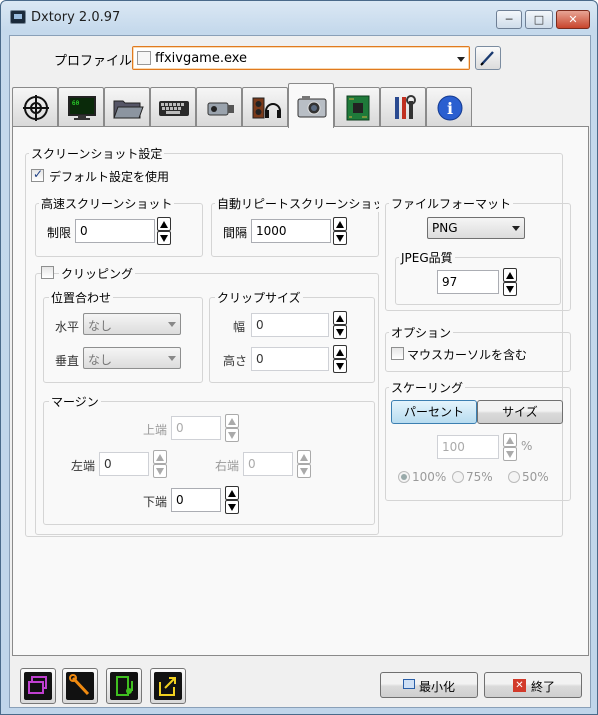 This screenshot has height=715, width=598. I want to click on margin-right-input: 0, so click(268, 464).